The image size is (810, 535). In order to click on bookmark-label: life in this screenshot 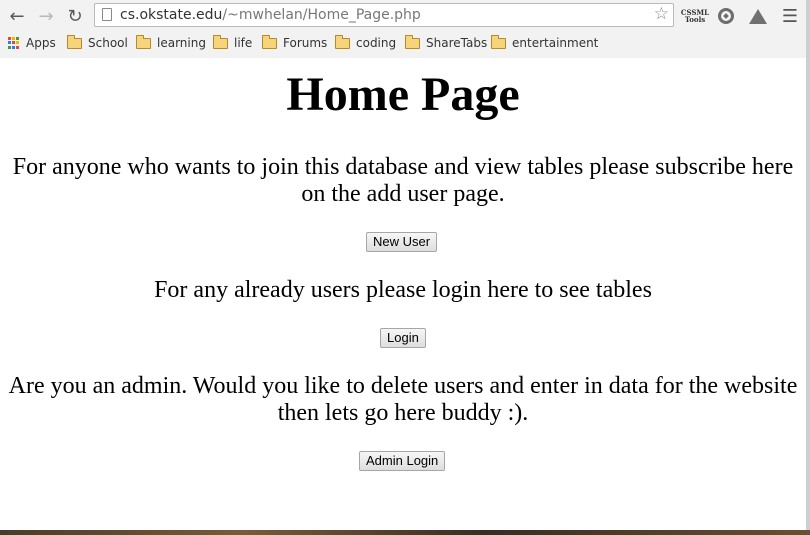, I will do `click(243, 43)`.